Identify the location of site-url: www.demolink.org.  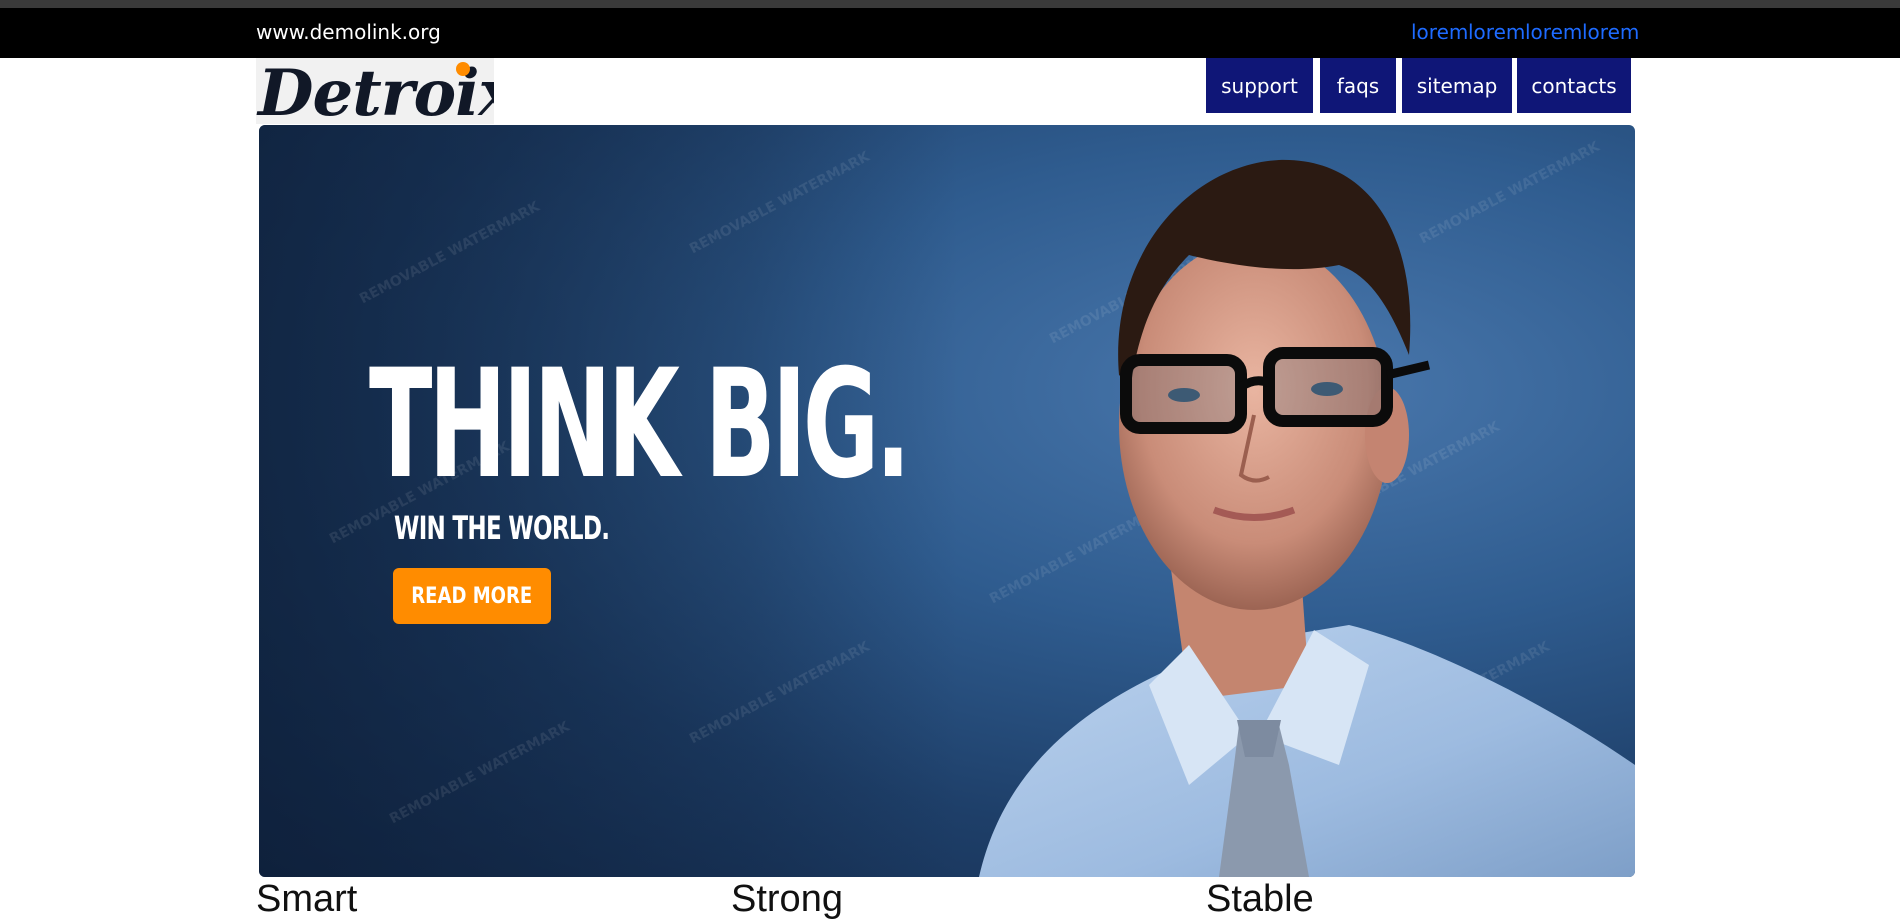
(348, 32).